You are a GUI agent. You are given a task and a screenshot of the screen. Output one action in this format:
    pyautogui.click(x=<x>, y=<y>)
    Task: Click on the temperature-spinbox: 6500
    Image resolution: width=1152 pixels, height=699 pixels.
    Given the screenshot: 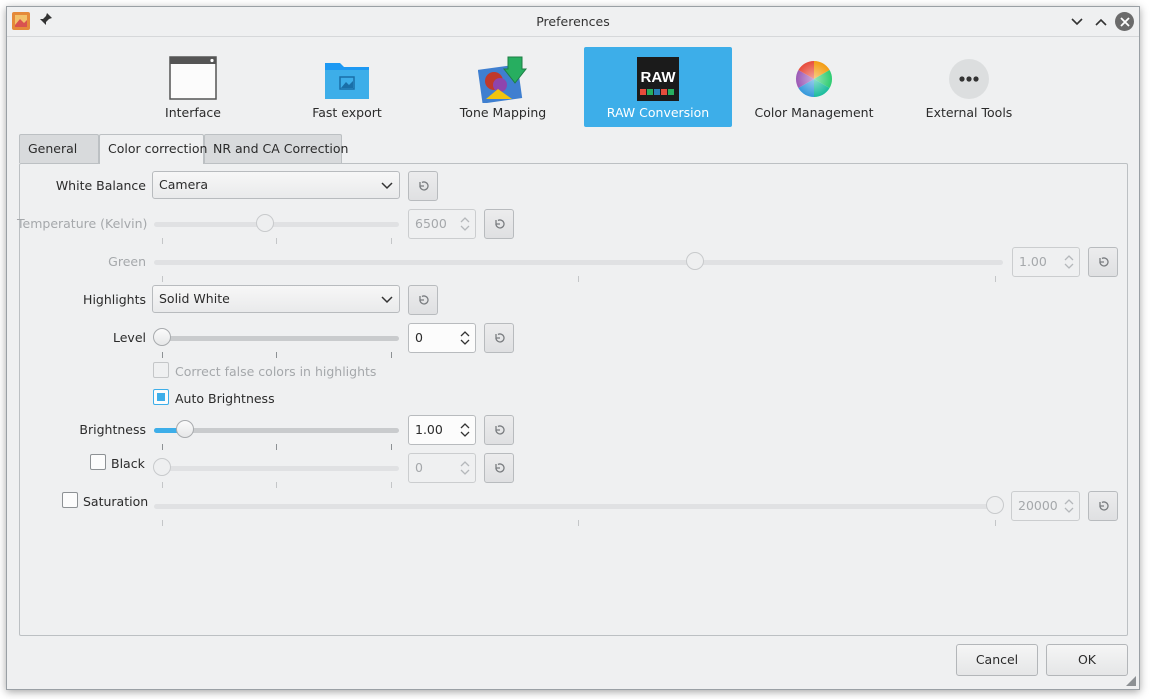 What is the action you would take?
    pyautogui.click(x=442, y=224)
    